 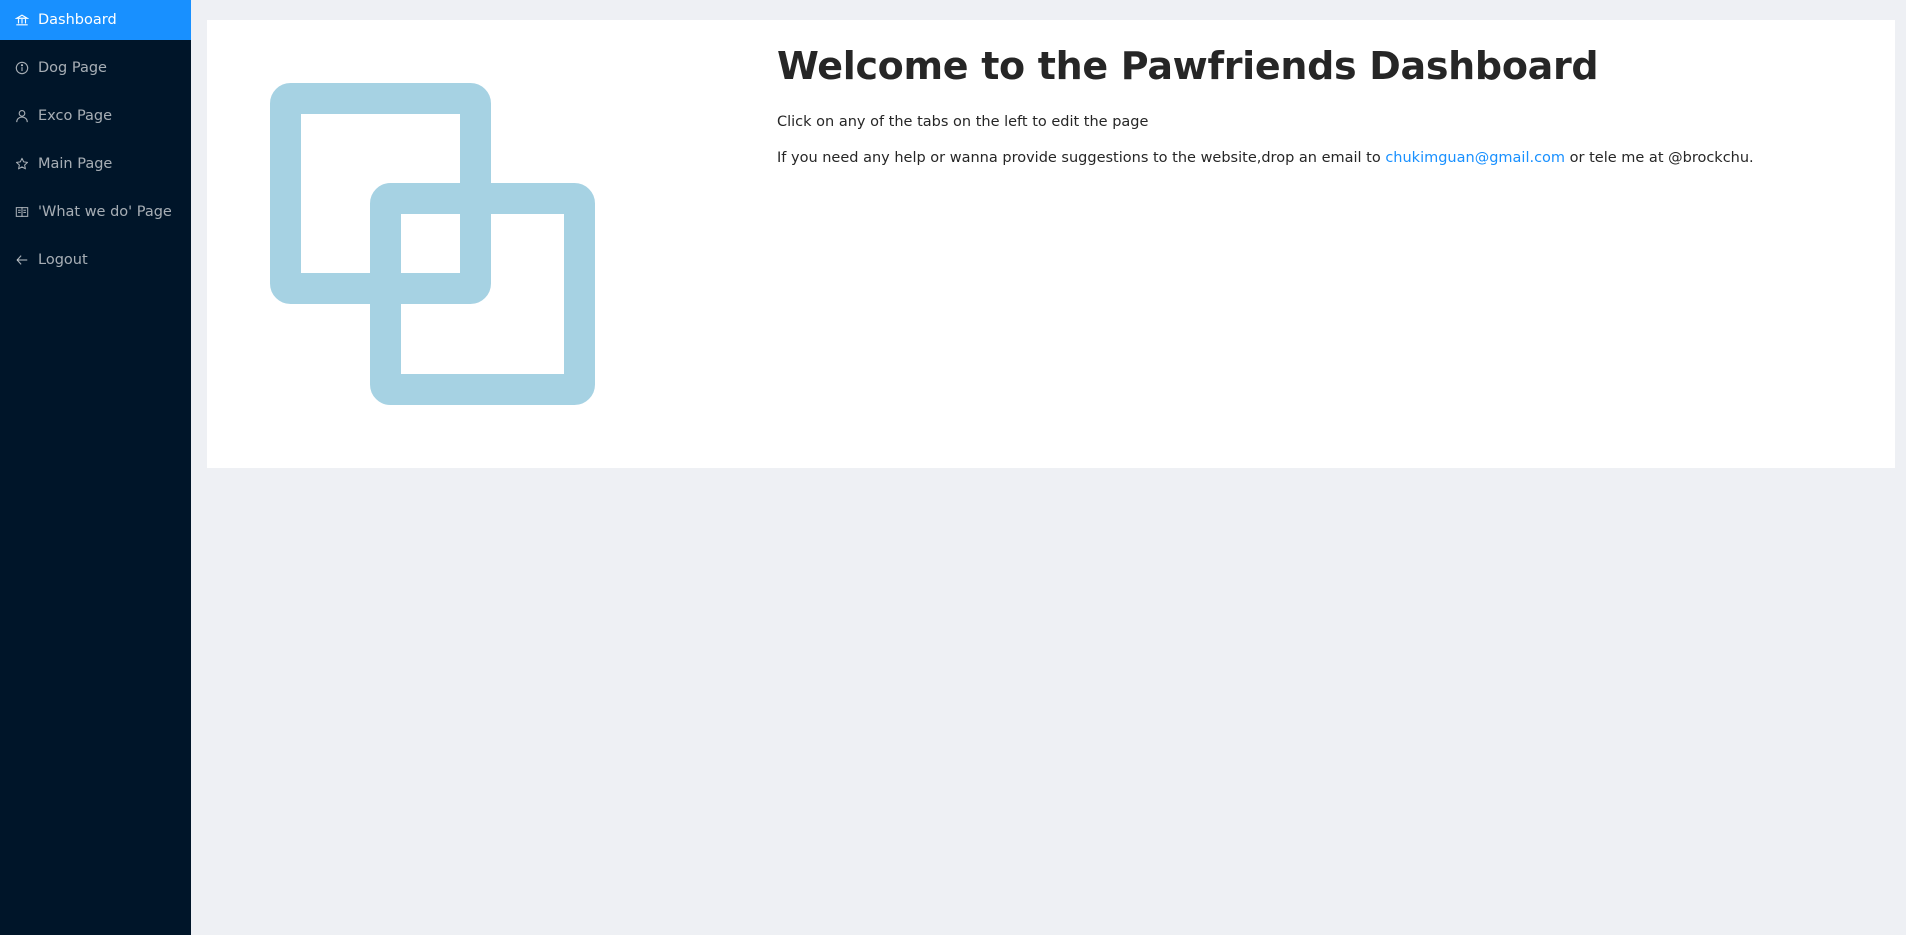 What do you see at coordinates (72, 68) in the screenshot?
I see `sidebar-item-label: Dog Page` at bounding box center [72, 68].